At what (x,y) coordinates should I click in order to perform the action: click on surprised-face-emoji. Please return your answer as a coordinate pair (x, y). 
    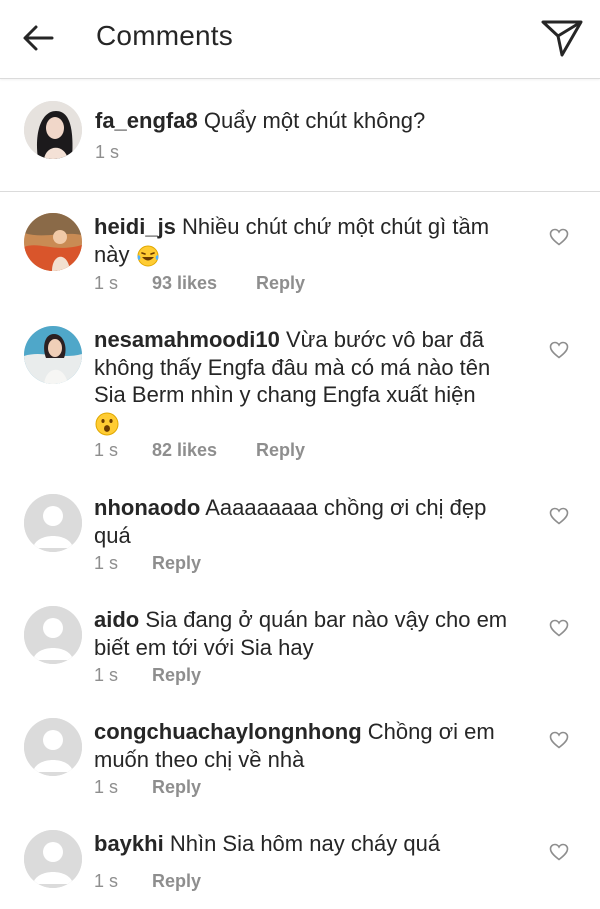
    Looking at the image, I should click on (107, 424).